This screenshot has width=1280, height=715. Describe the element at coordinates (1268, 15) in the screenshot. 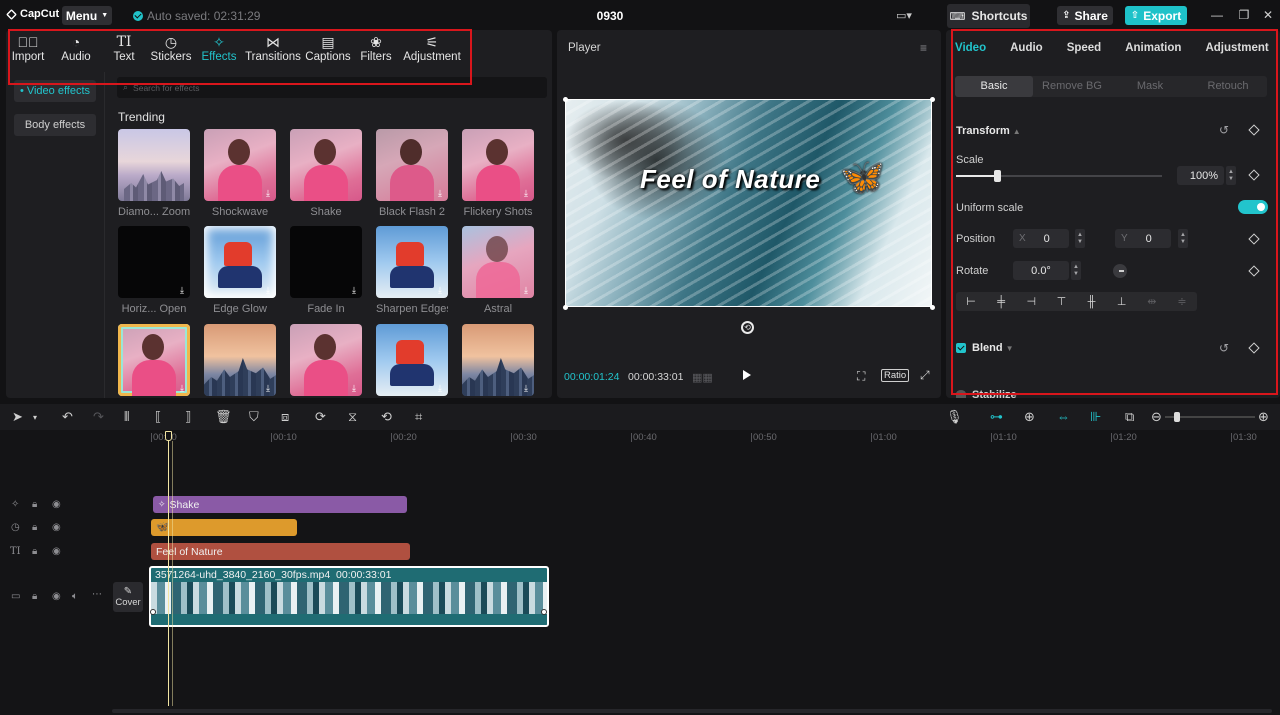

I see `close-icon: ✕` at that location.